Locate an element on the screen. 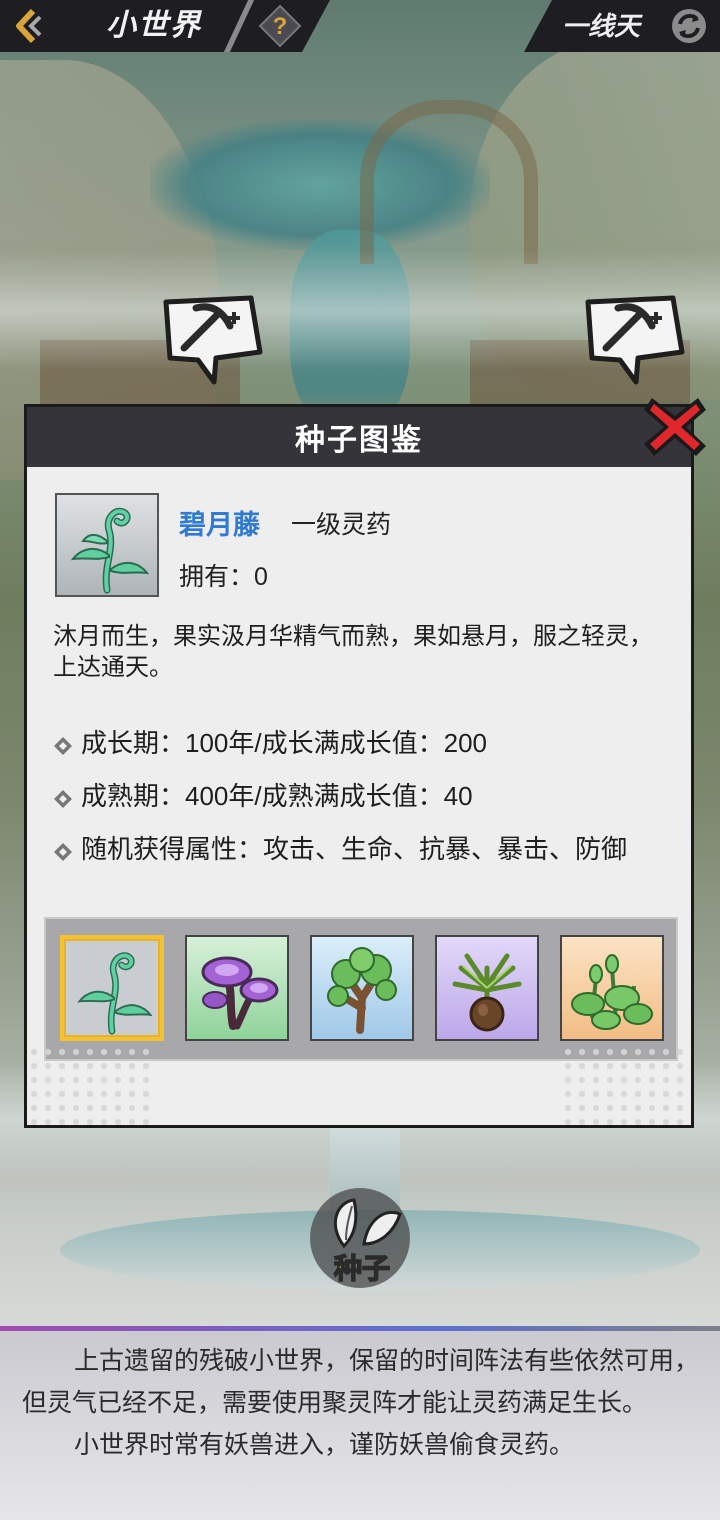 The height and width of the screenshot is (1520, 720). location-banner: 一线天 is located at coordinates (622, 26).